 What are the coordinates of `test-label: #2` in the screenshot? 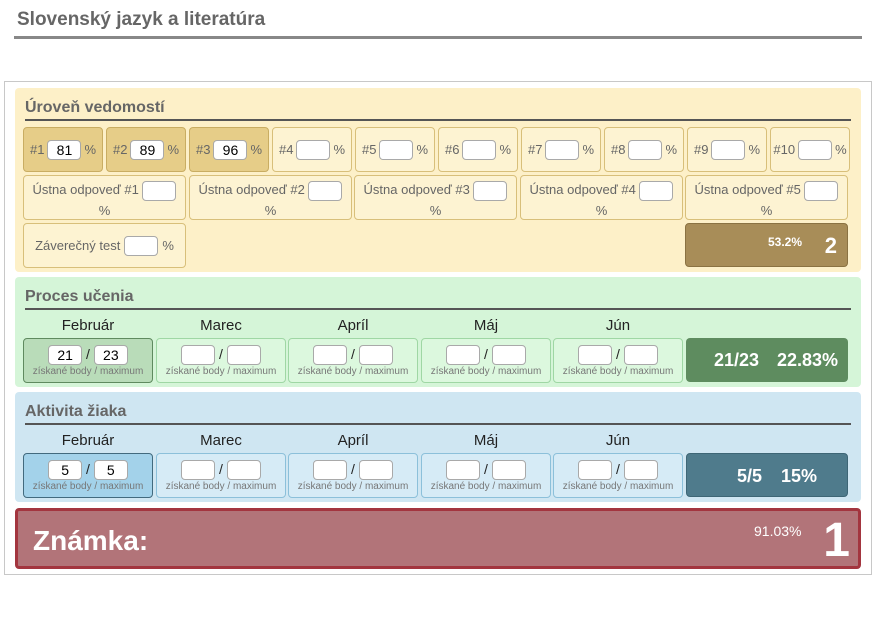 It's located at (120, 149).